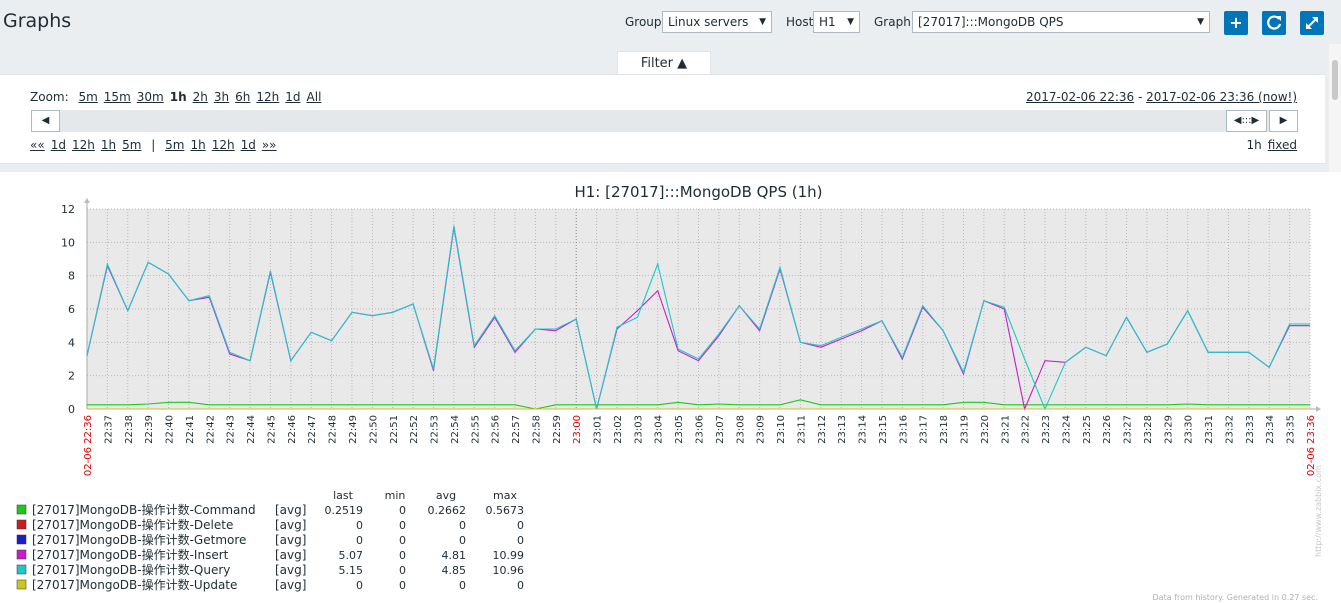 This screenshot has width=1341, height=603. Describe the element at coordinates (108, 145) in the screenshot. I see `nav-back-3: 1h` at that location.